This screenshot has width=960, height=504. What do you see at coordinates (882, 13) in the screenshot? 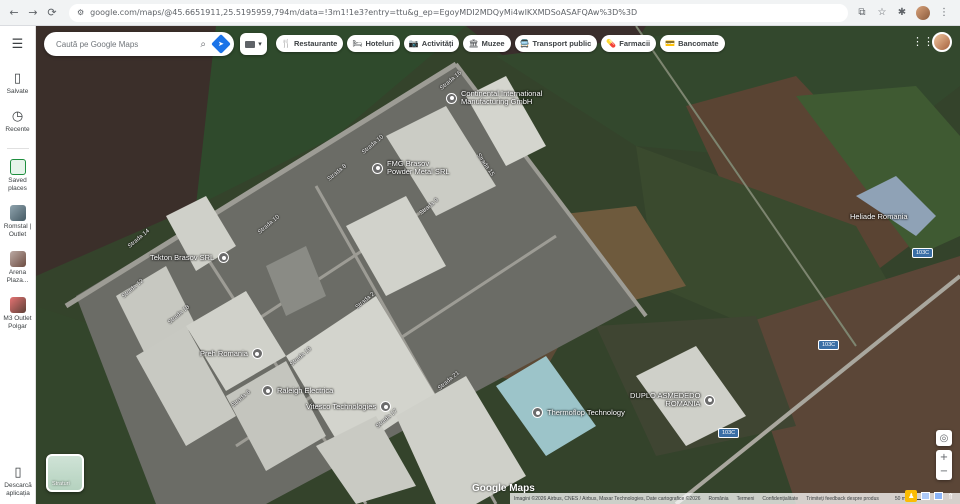
I see `bookmark-star-icon: ☆` at bounding box center [882, 13].